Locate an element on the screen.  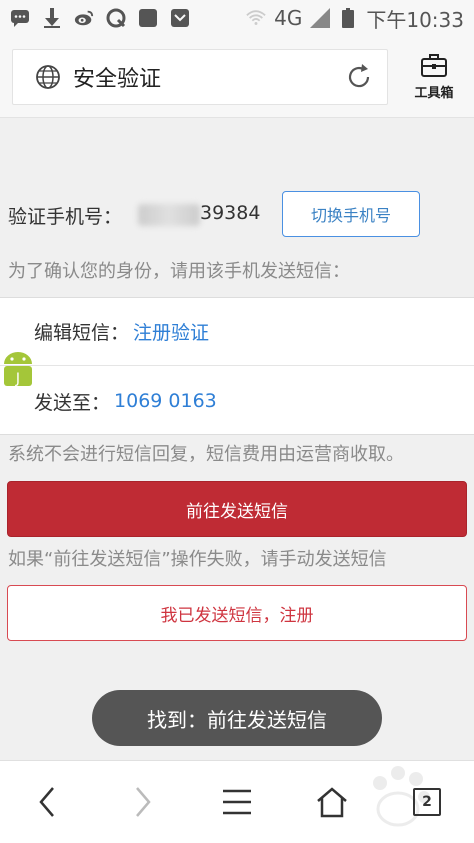
clock: 下午10:33 is located at coordinates (415, 19).